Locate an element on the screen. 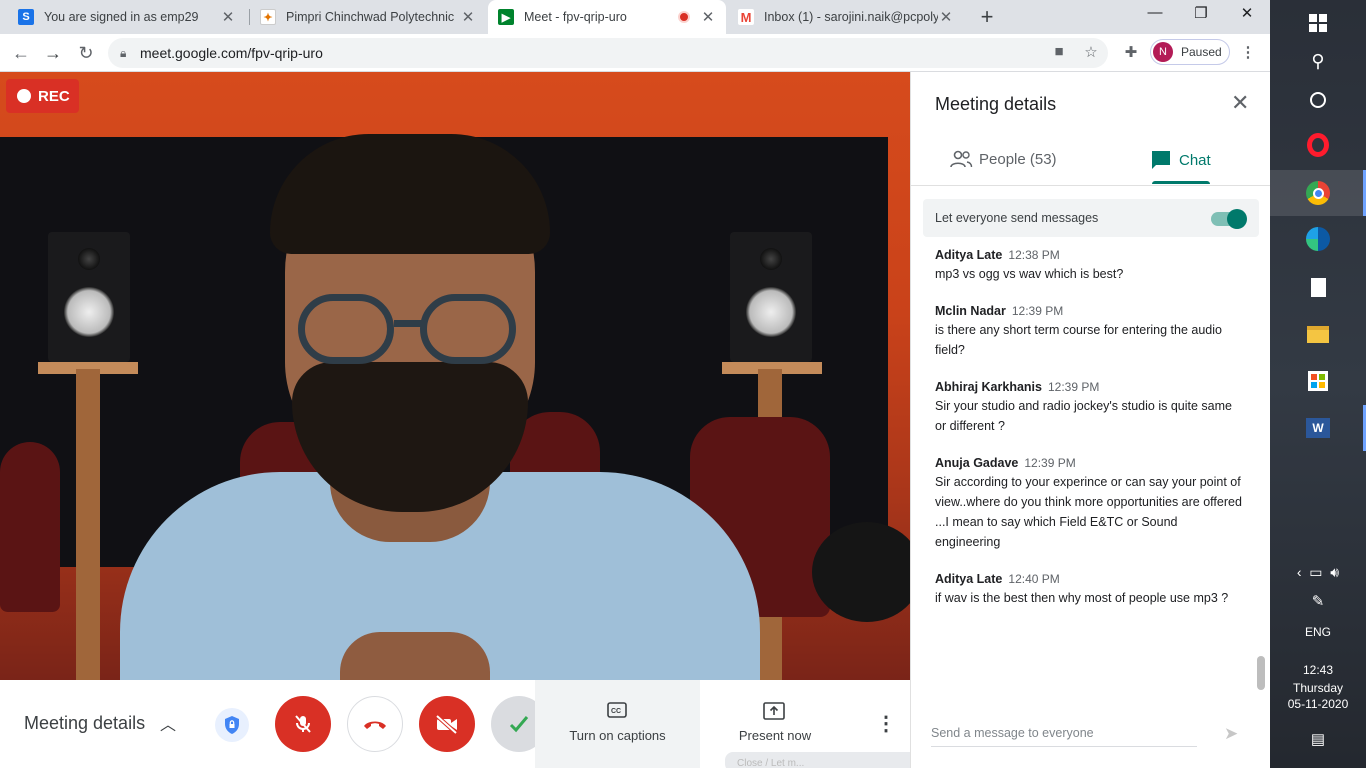 Image resolution: width=1366 pixels, height=768 pixels. opera-icon is located at coordinates (1318, 145).